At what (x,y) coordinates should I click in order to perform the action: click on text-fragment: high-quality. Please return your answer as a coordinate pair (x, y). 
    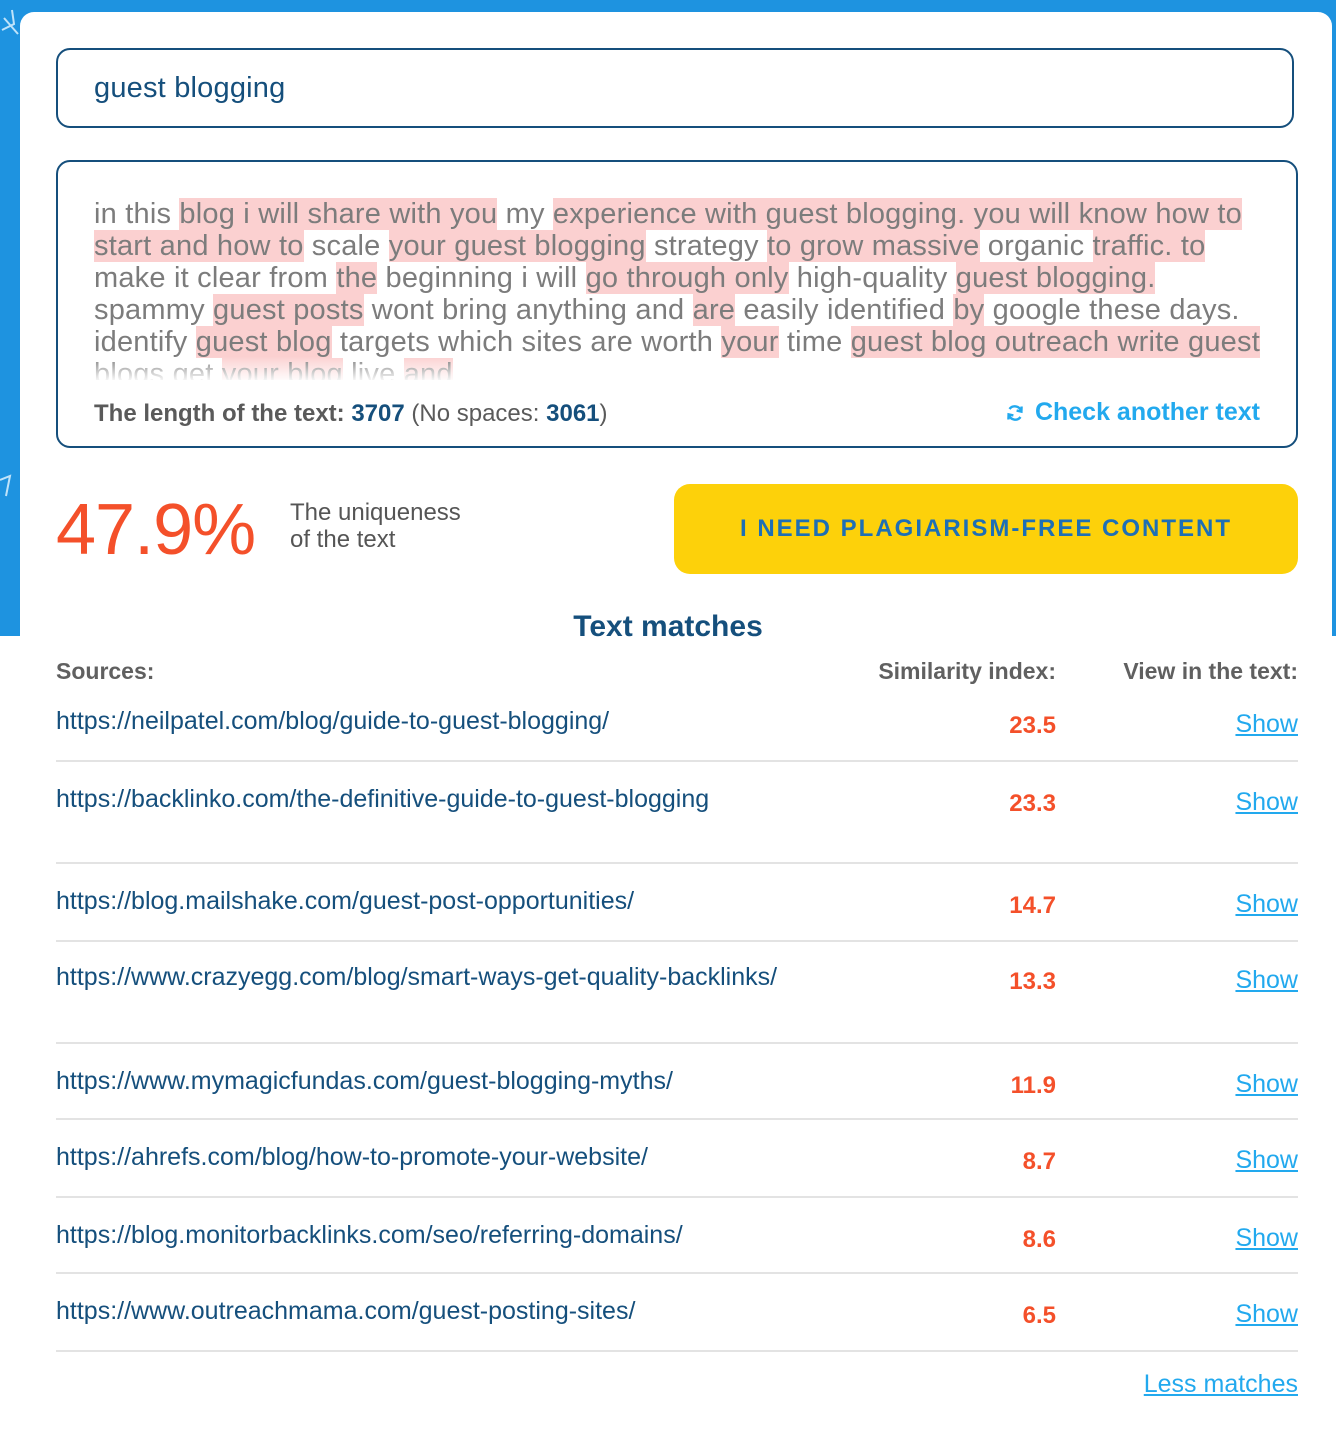
    Looking at the image, I should click on (872, 278).